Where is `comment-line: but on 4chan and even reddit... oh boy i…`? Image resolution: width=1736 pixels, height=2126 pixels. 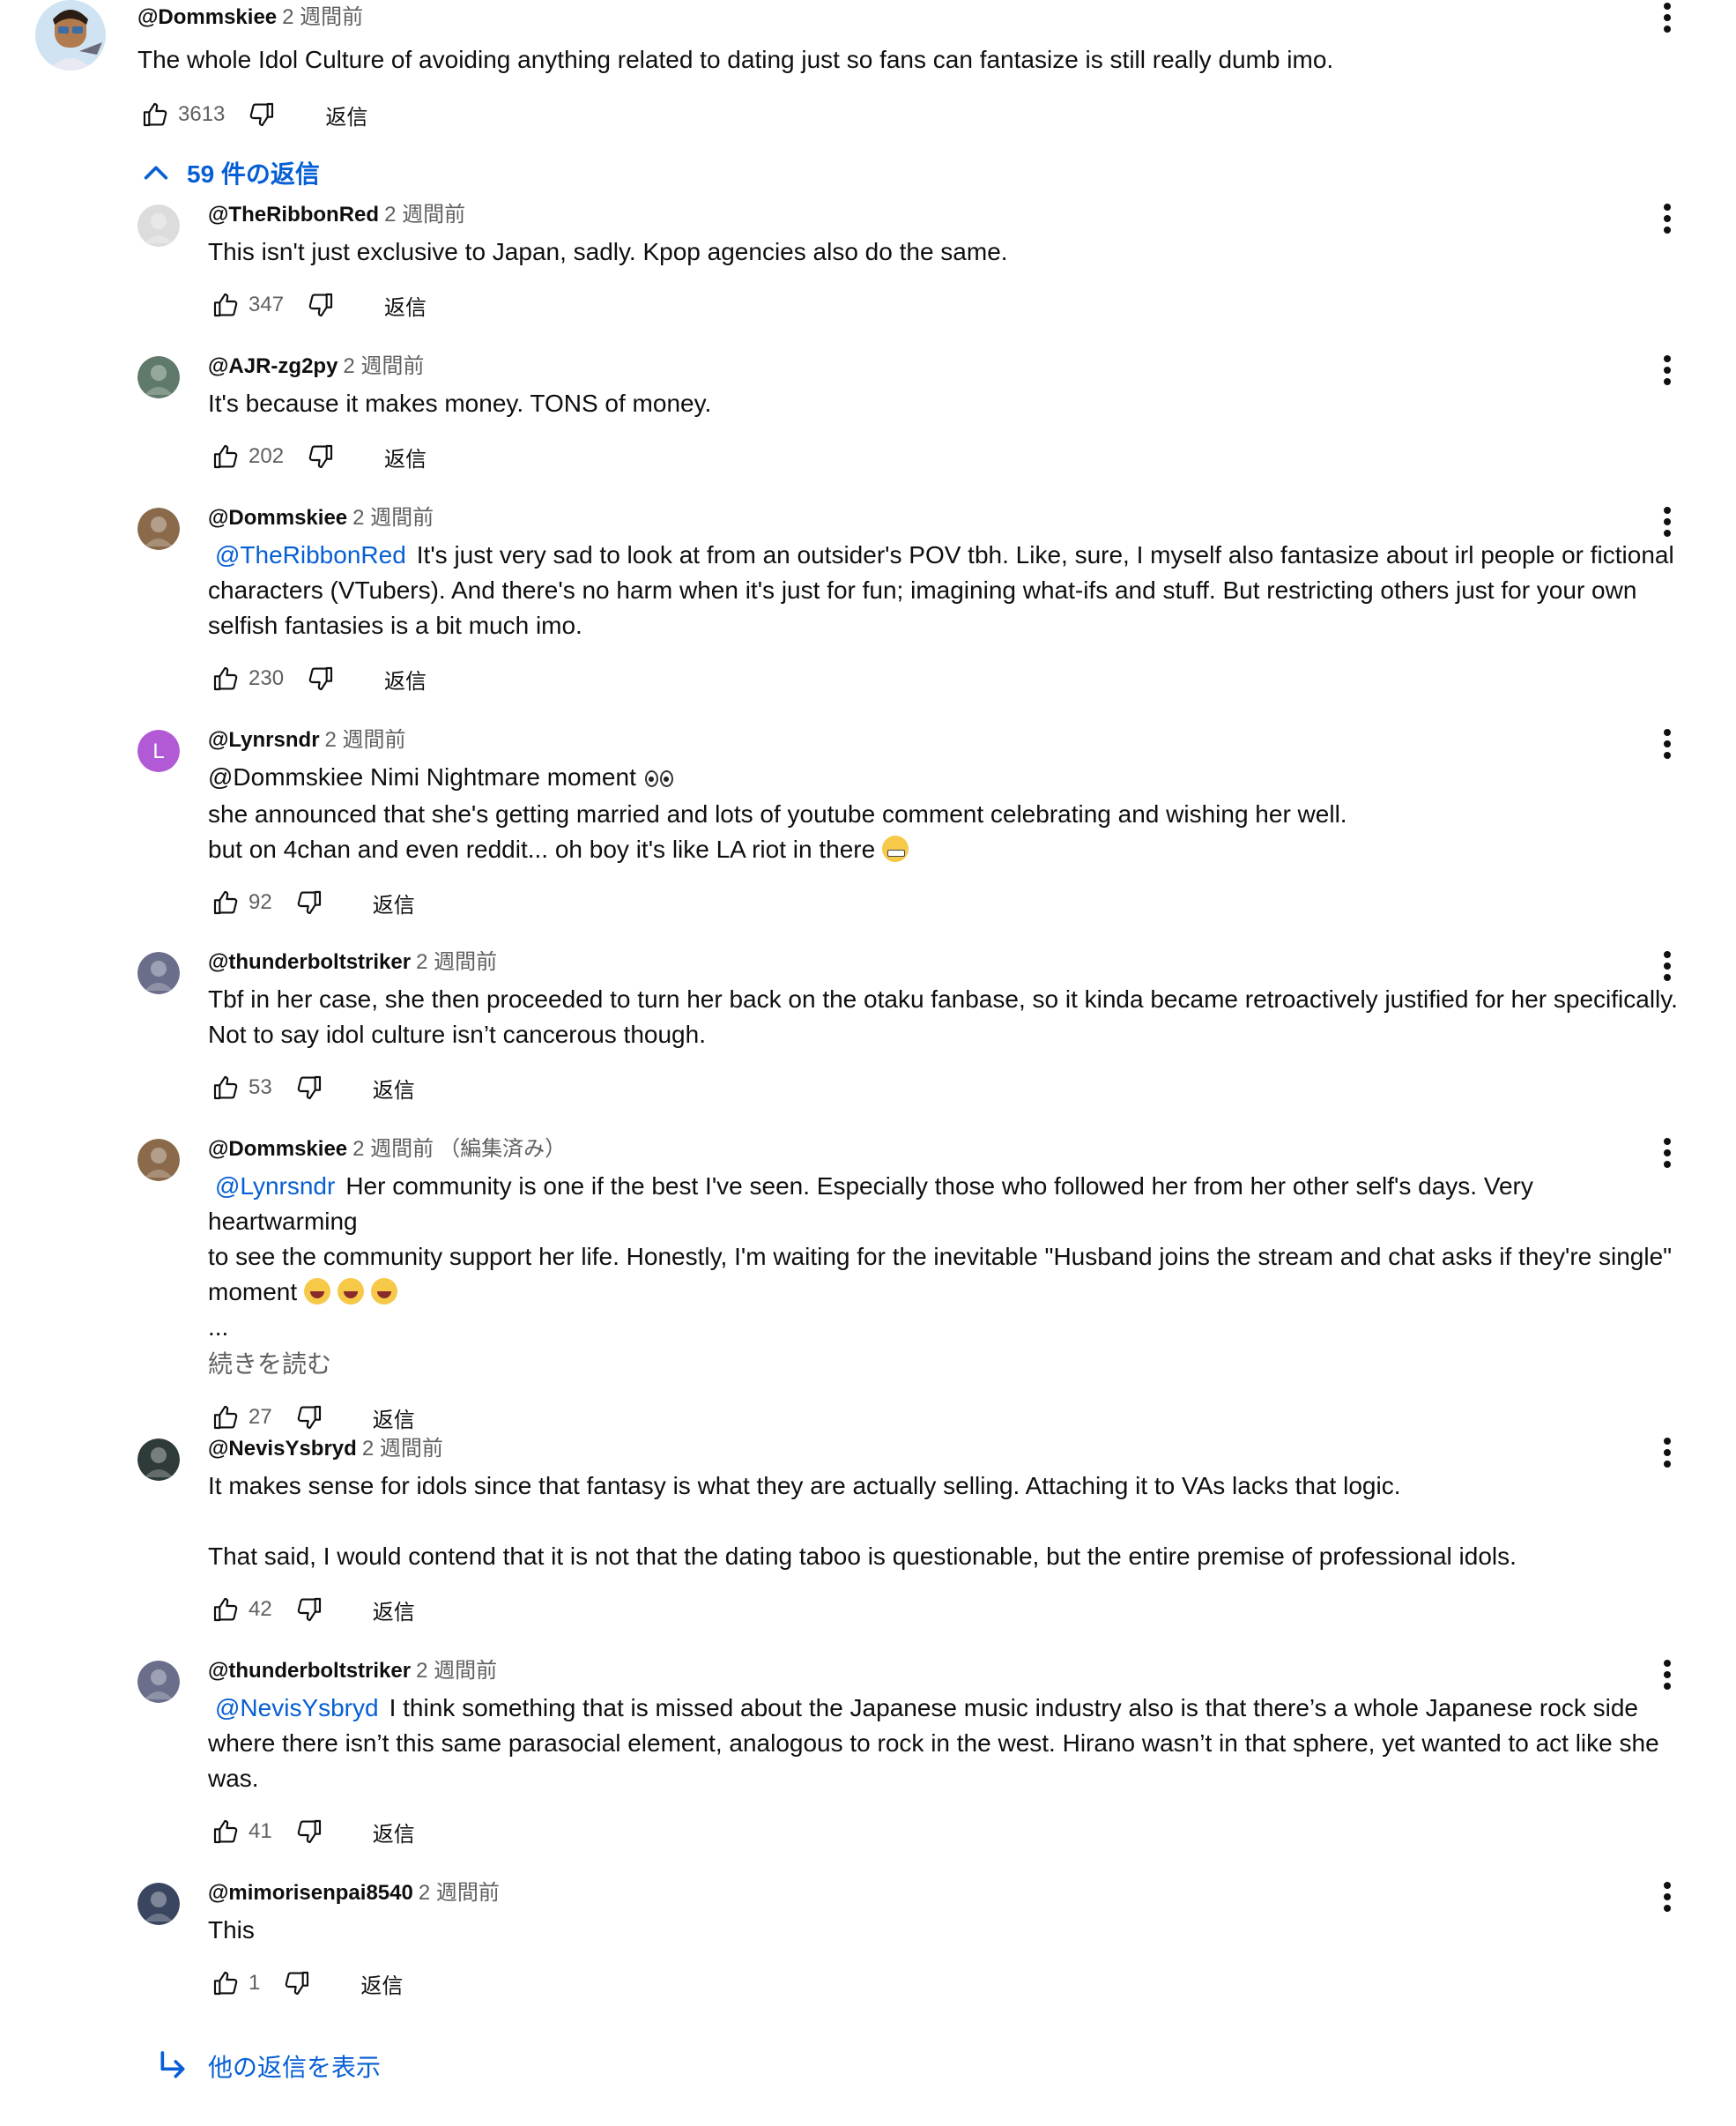
comment-line: but on 4chan and even reddit... oh boy i… is located at coordinates (948, 850).